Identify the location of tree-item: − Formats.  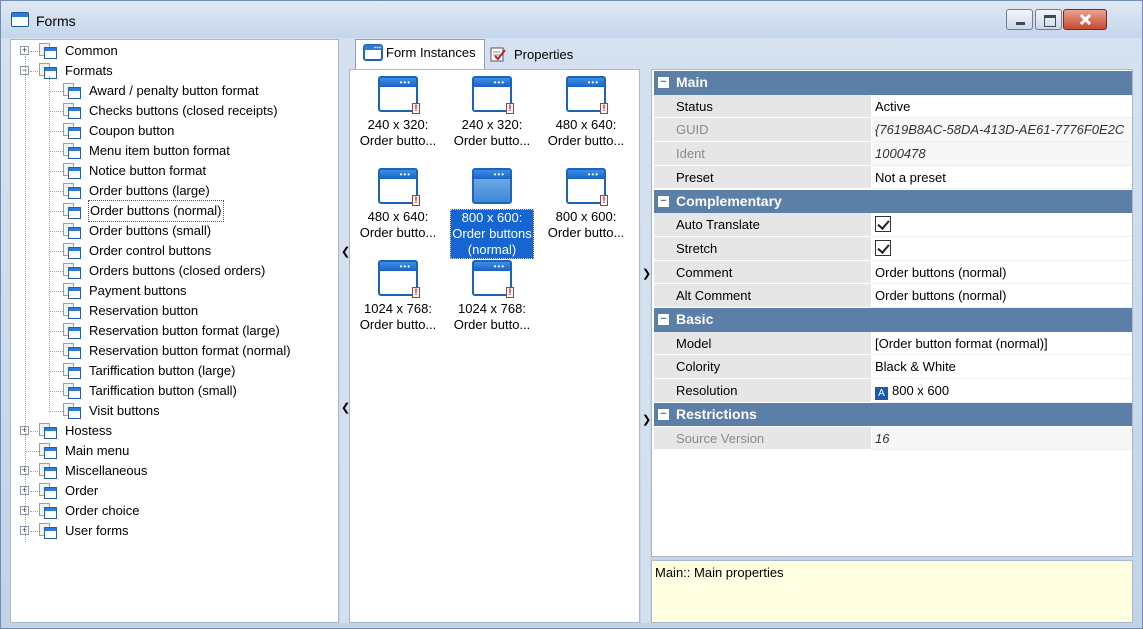
(174, 71).